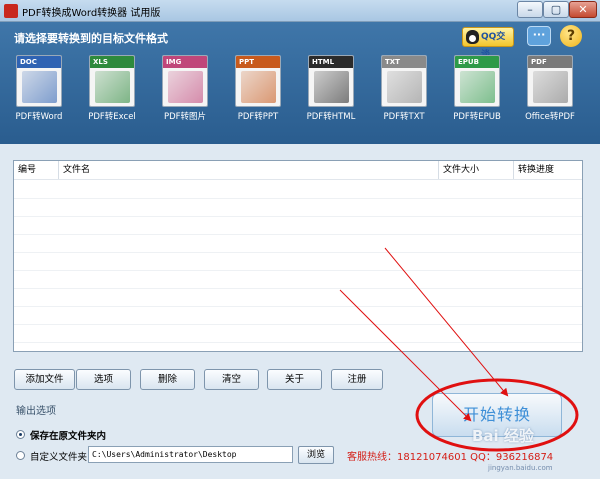  Describe the element at coordinates (36, 170) in the screenshot. I see `column-header-index: 编号` at that location.